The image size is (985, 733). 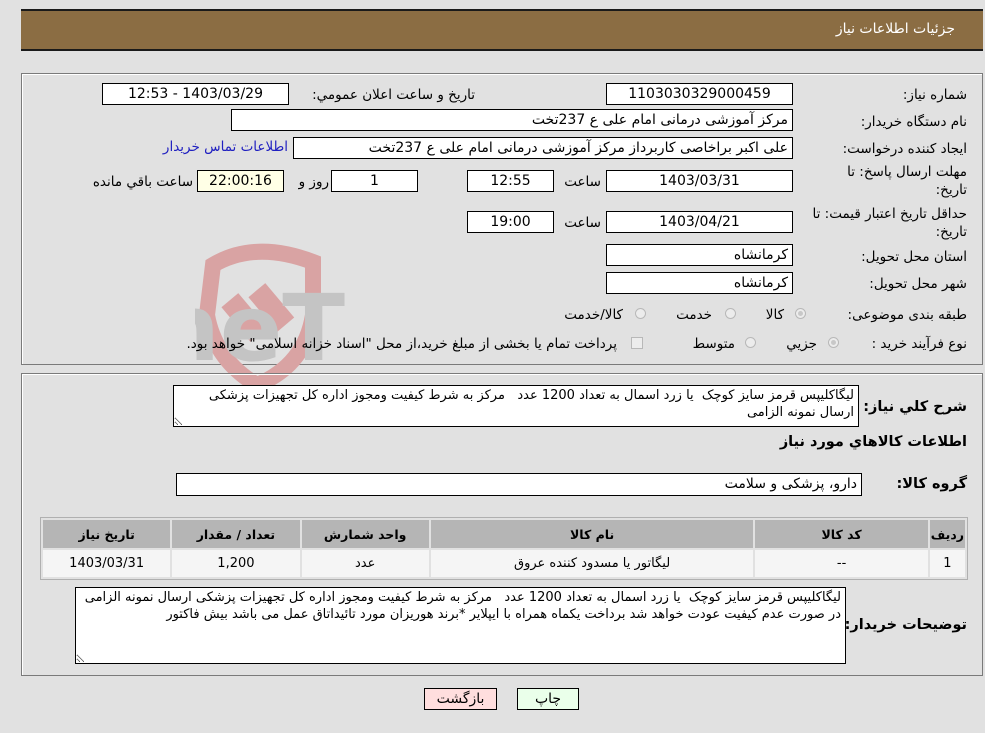 I want to click on remaining-time-field: 22:00:16, so click(x=240, y=181).